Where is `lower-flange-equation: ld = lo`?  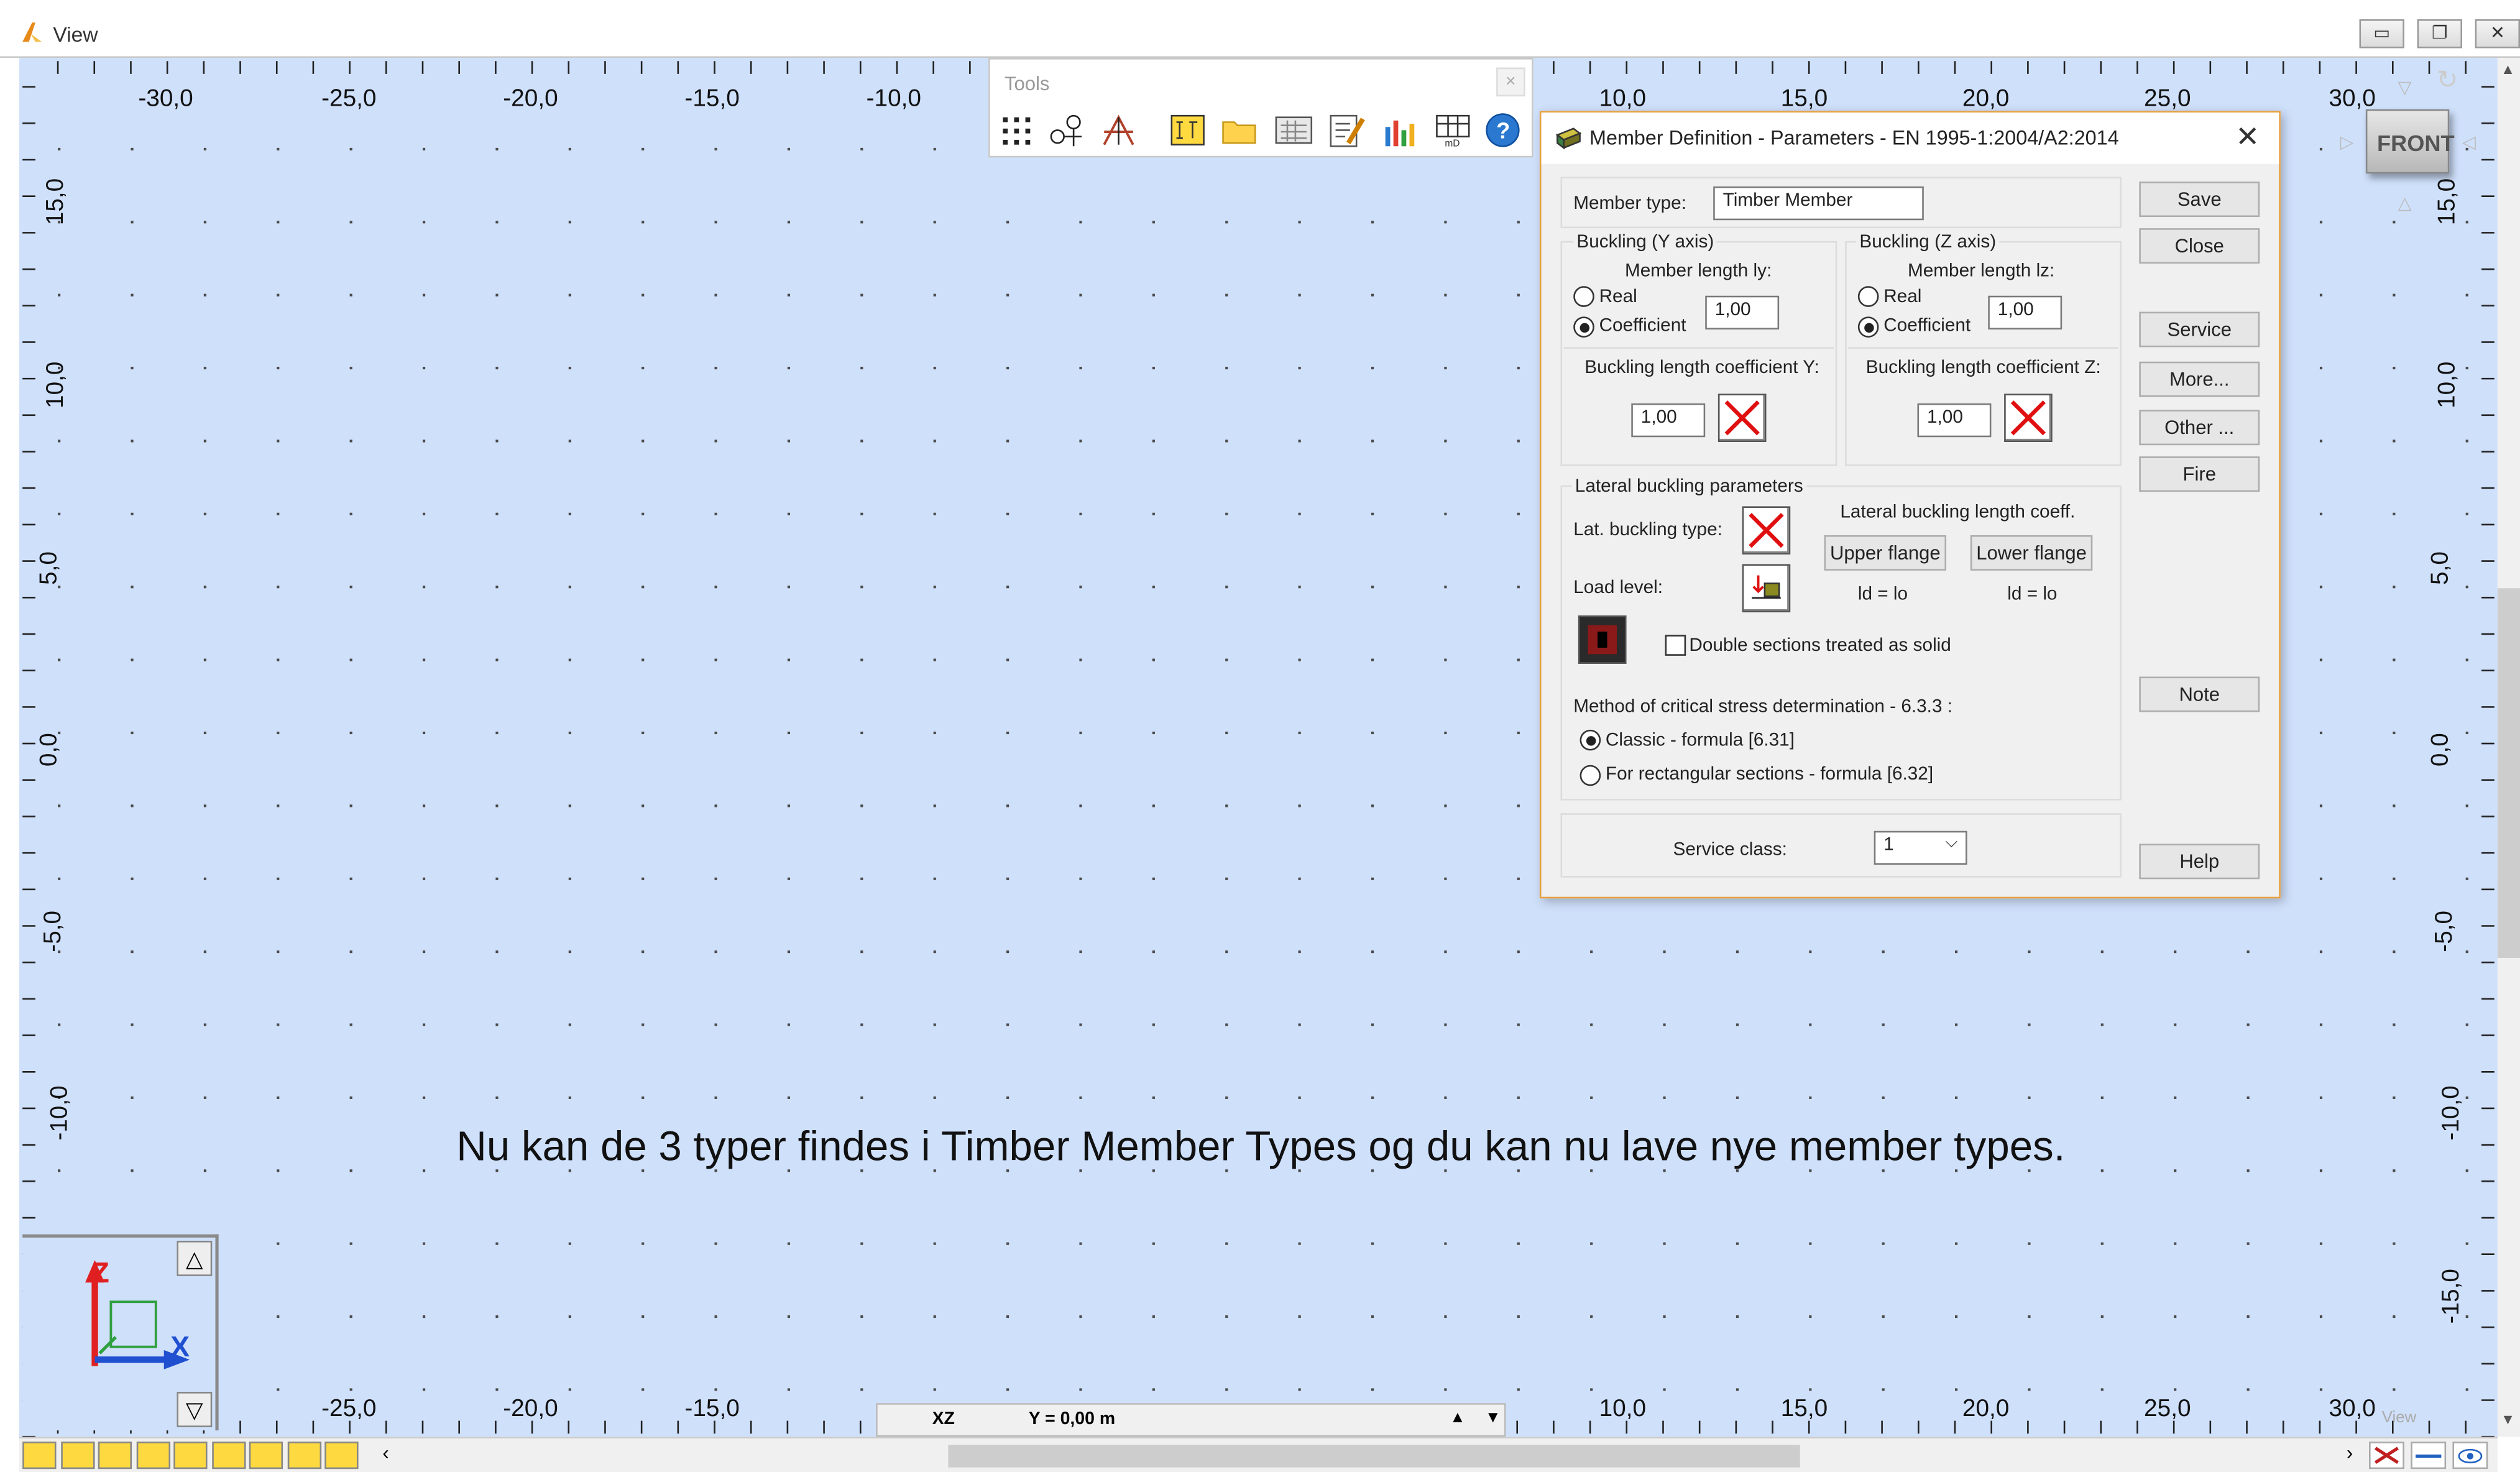
lower-flange-equation: ld = lo is located at coordinates (2033, 595).